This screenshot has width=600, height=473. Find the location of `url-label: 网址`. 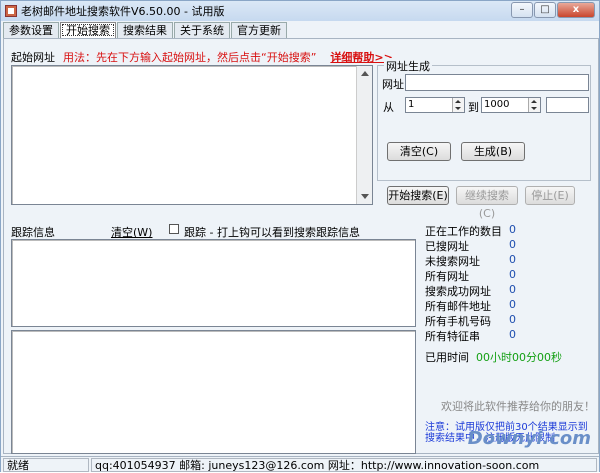

url-label: 网址 is located at coordinates (393, 84).